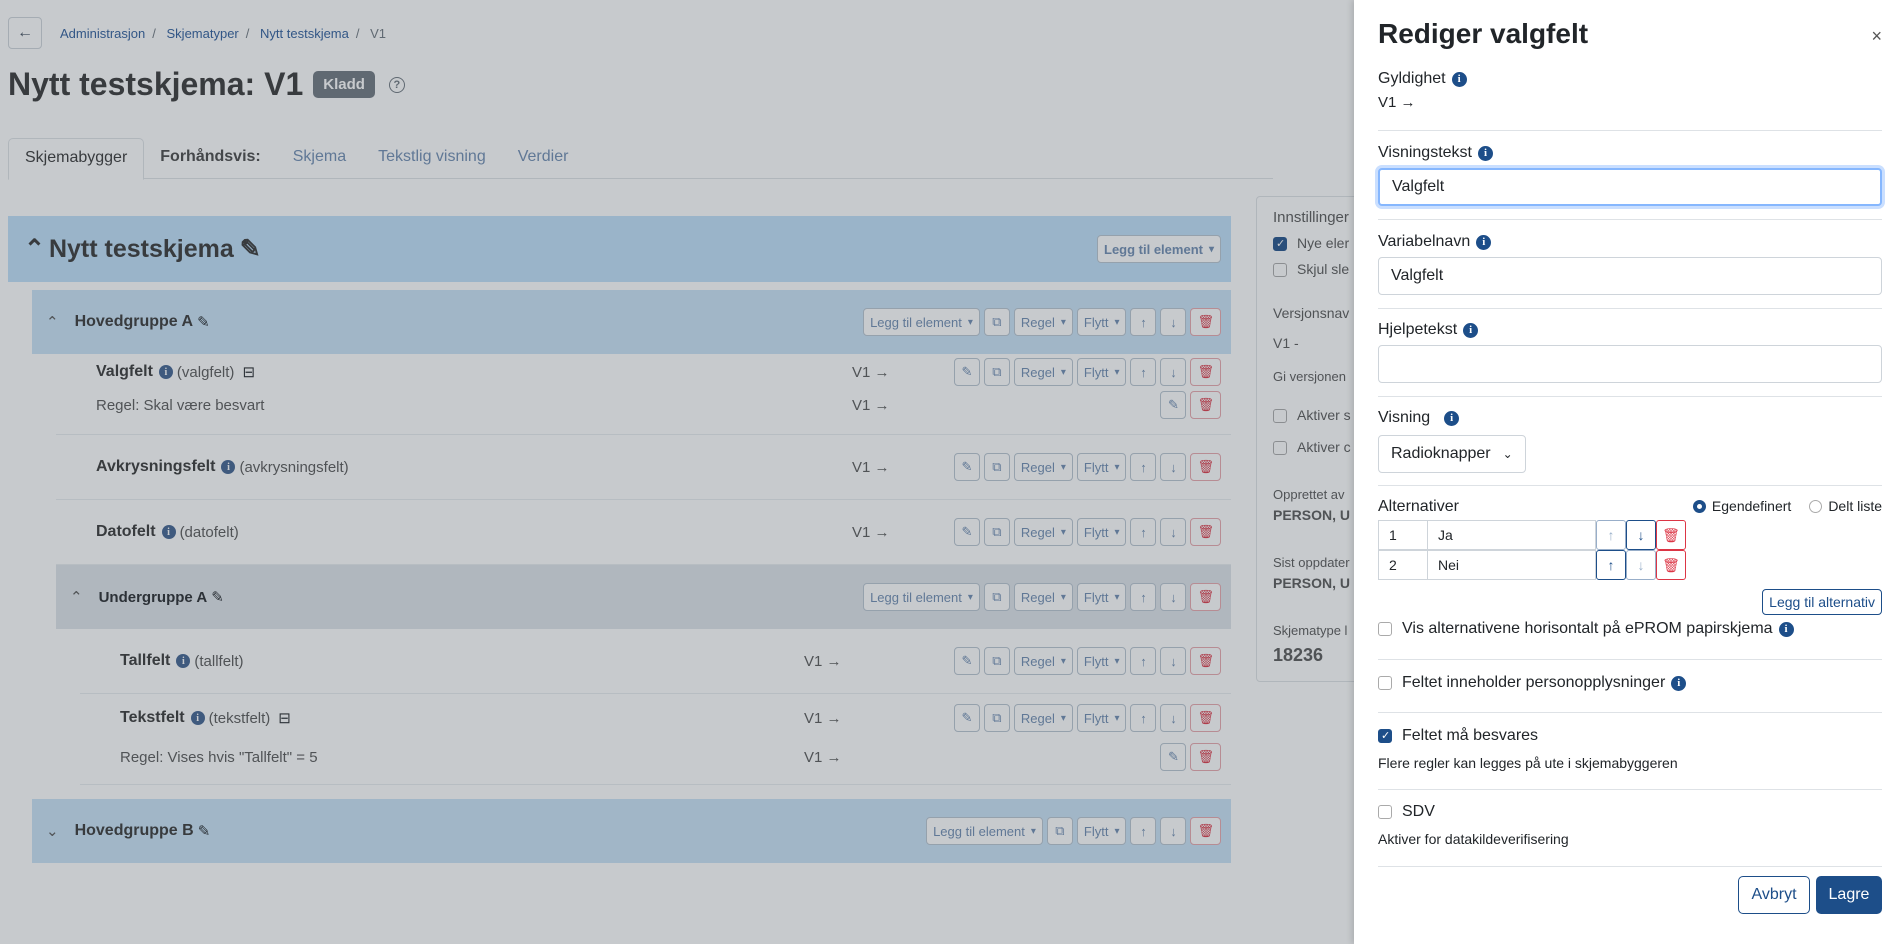 Image resolution: width=1898 pixels, height=944 pixels. I want to click on validity-label: Gyldighet, so click(1412, 78).